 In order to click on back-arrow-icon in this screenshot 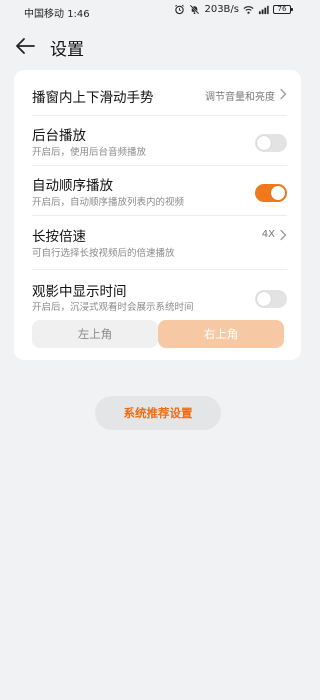, I will do `click(25, 46)`.